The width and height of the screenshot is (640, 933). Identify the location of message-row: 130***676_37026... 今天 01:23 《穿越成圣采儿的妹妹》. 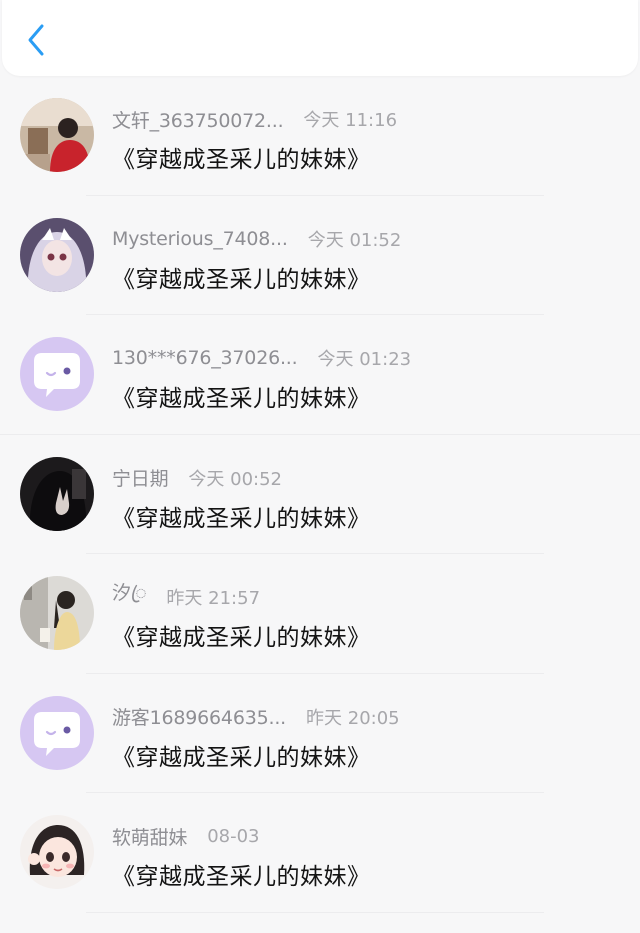
(320, 375).